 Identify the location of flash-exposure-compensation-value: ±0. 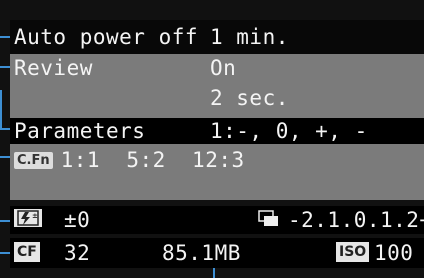
(77, 220).